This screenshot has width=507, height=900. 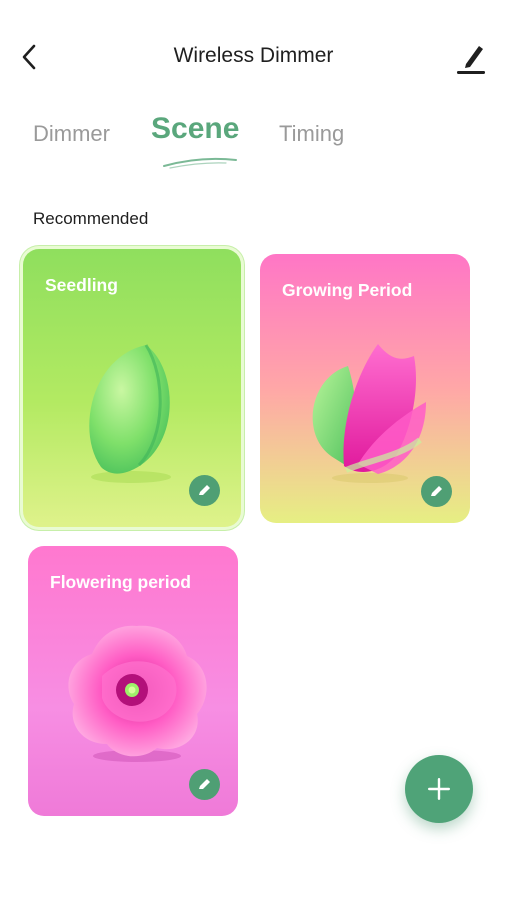 What do you see at coordinates (137, 693) in the screenshot?
I see `flower-icon` at bounding box center [137, 693].